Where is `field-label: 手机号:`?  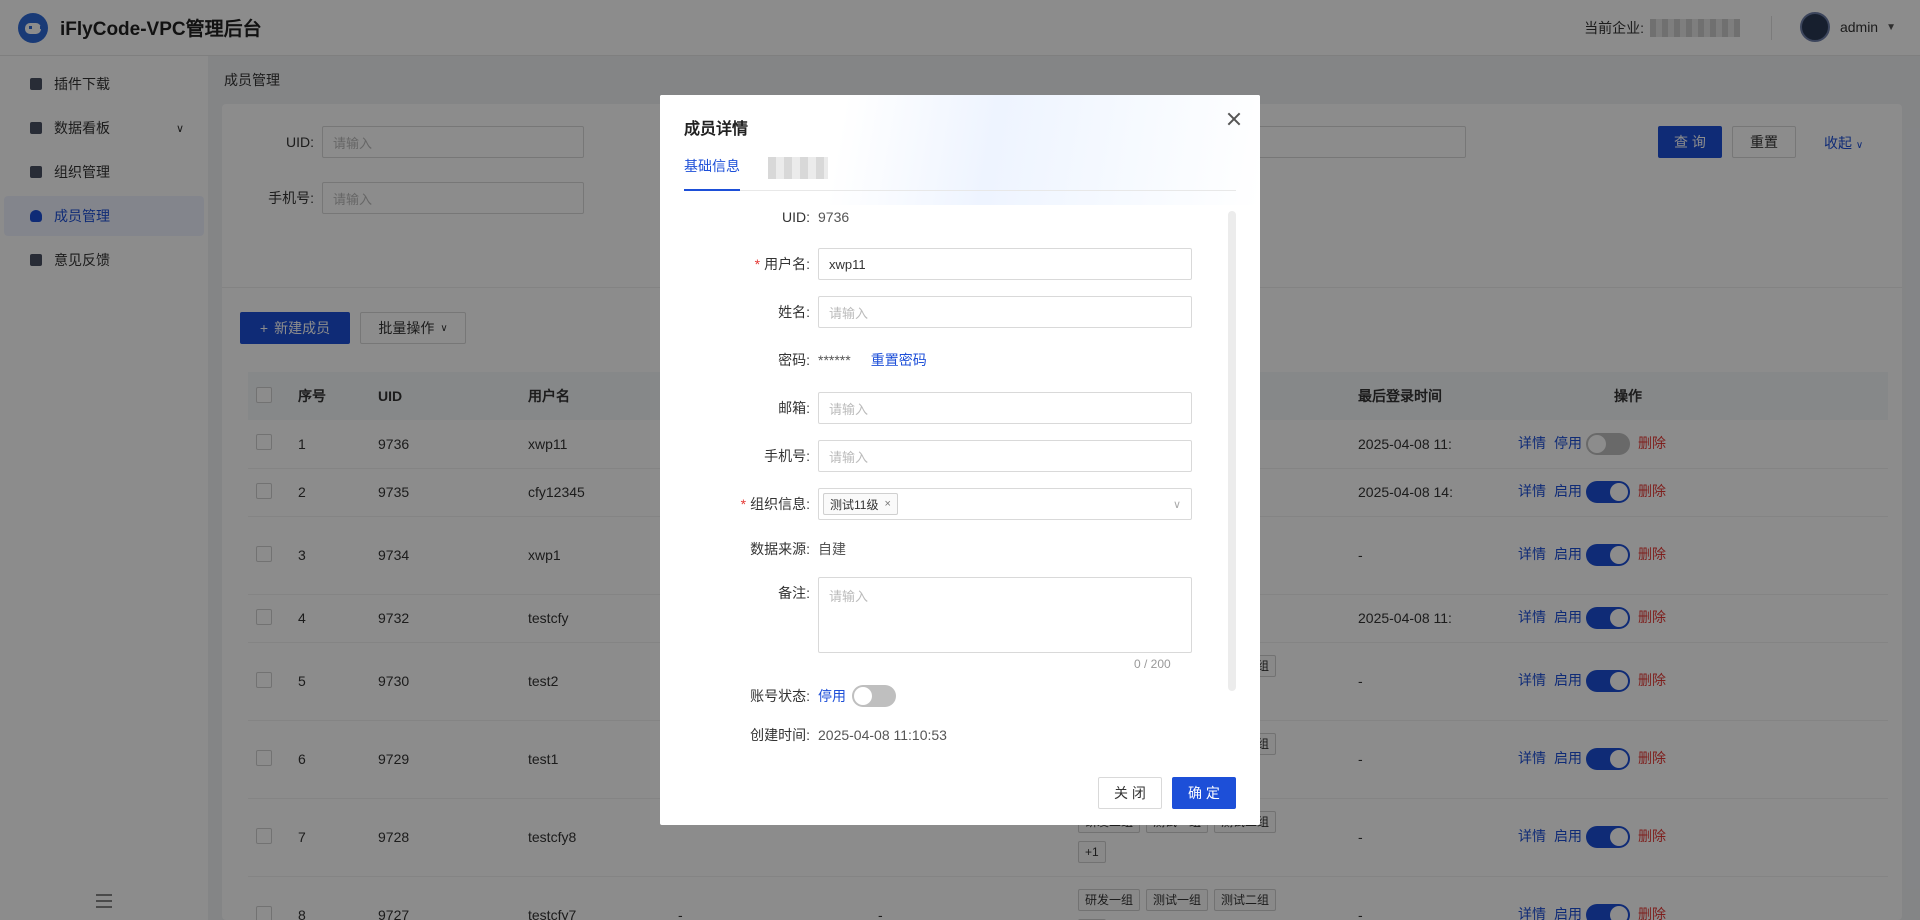 field-label: 手机号: is located at coordinates (787, 456).